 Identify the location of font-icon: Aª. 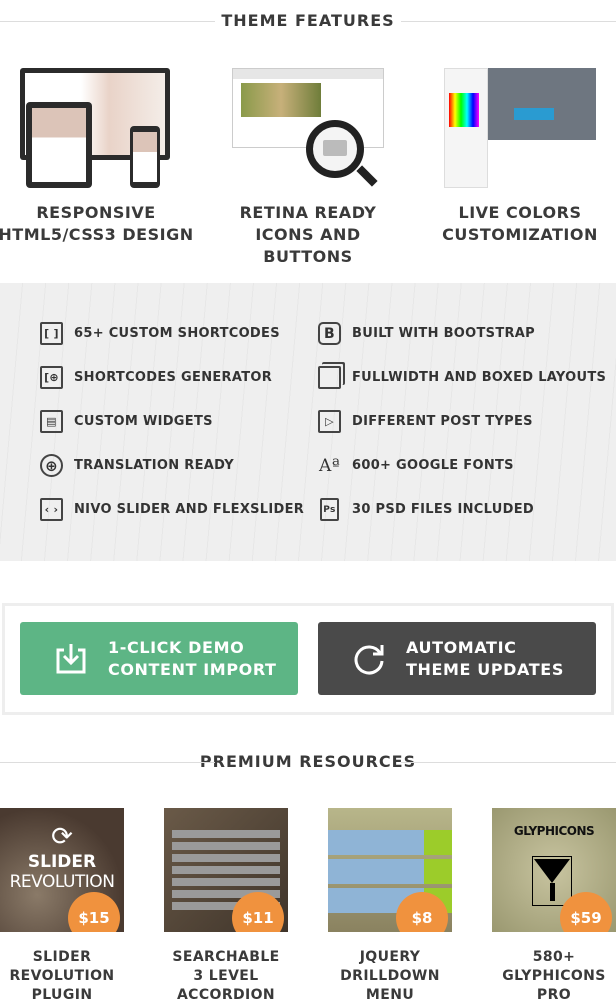
(329, 465).